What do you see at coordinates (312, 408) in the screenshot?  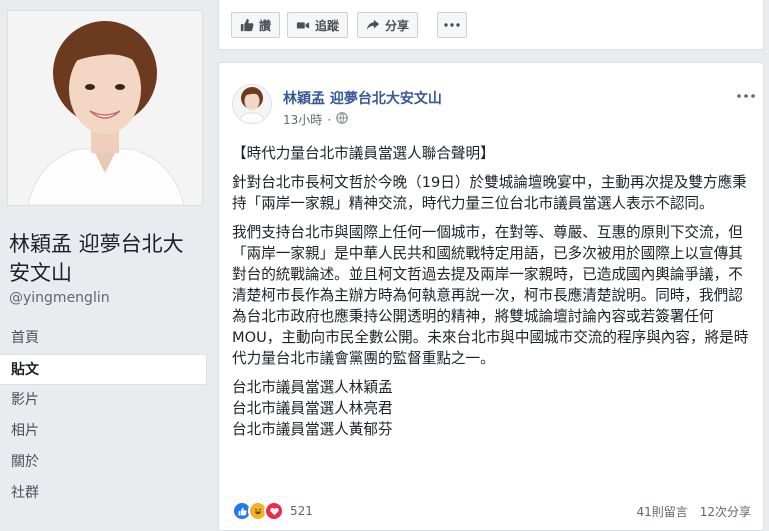 I see `signature-line: 台北市議員當選人林亮君` at bounding box center [312, 408].